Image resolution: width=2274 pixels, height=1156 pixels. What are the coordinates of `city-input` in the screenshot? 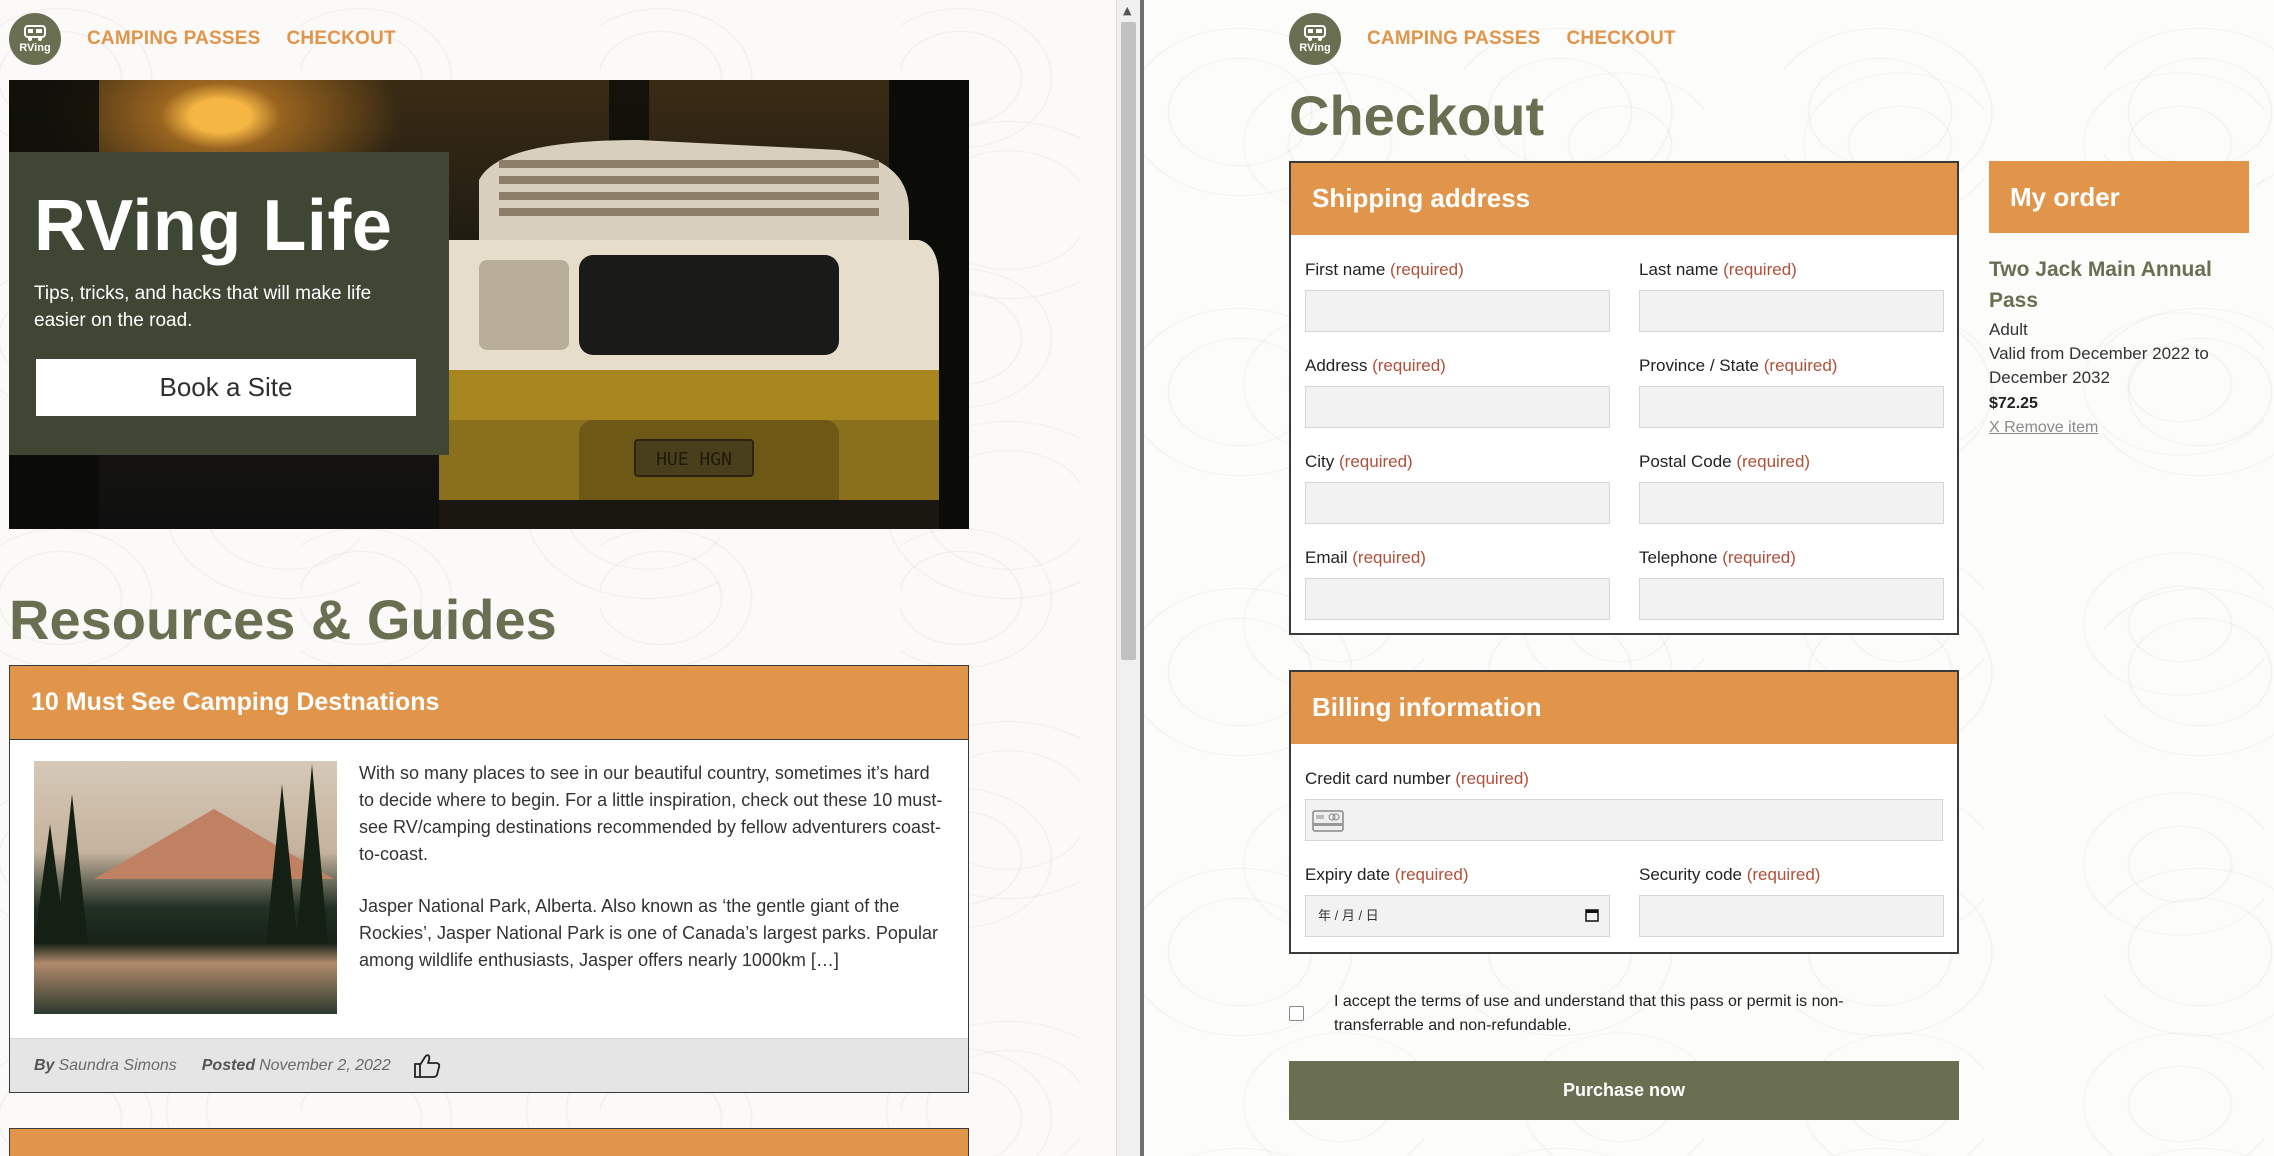 It's located at (1457, 503).